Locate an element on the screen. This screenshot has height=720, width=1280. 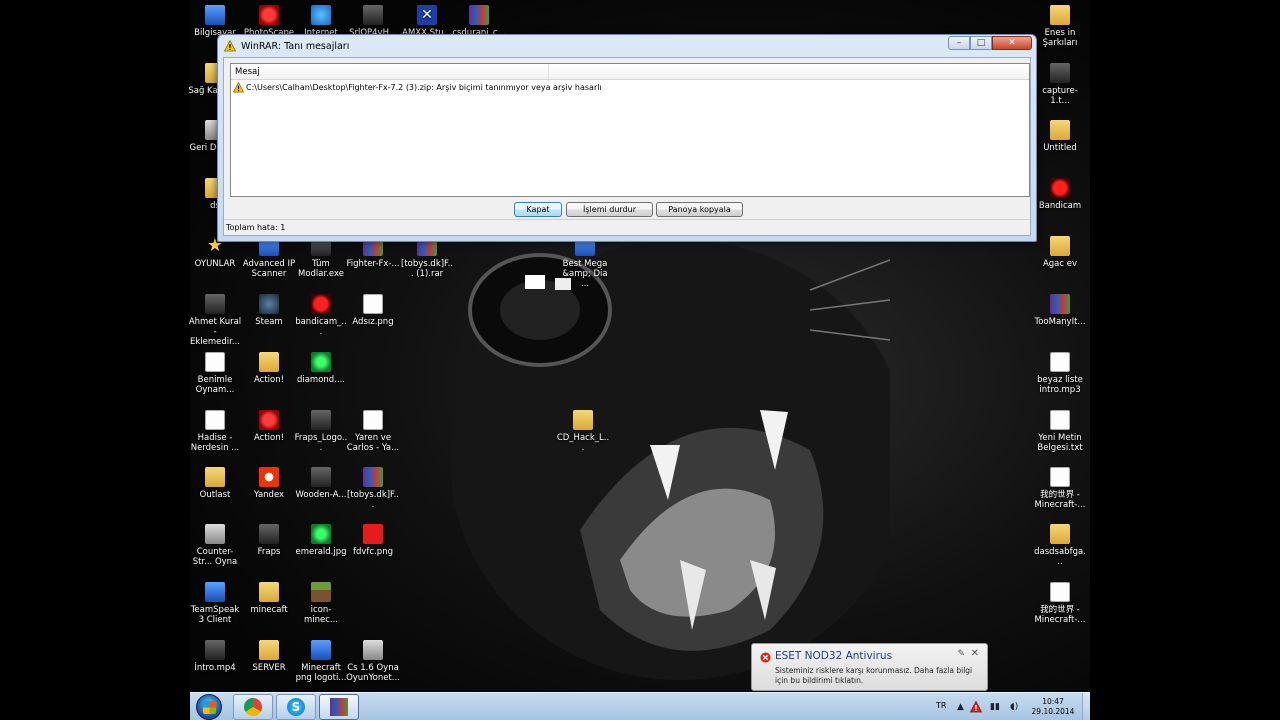
window-title: WinRAR: Tanı mesajları is located at coordinates (295, 46).